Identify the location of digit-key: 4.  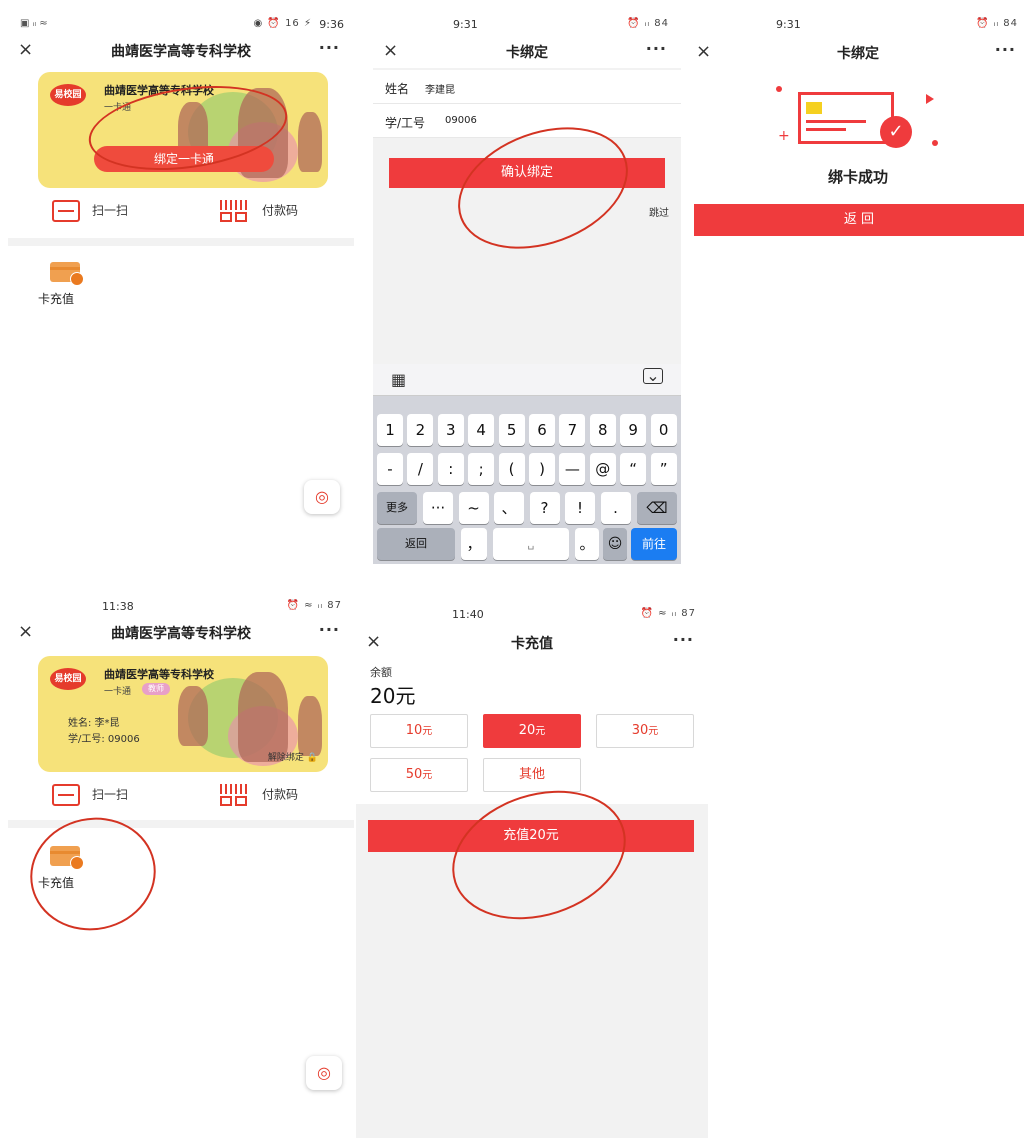
(481, 430).